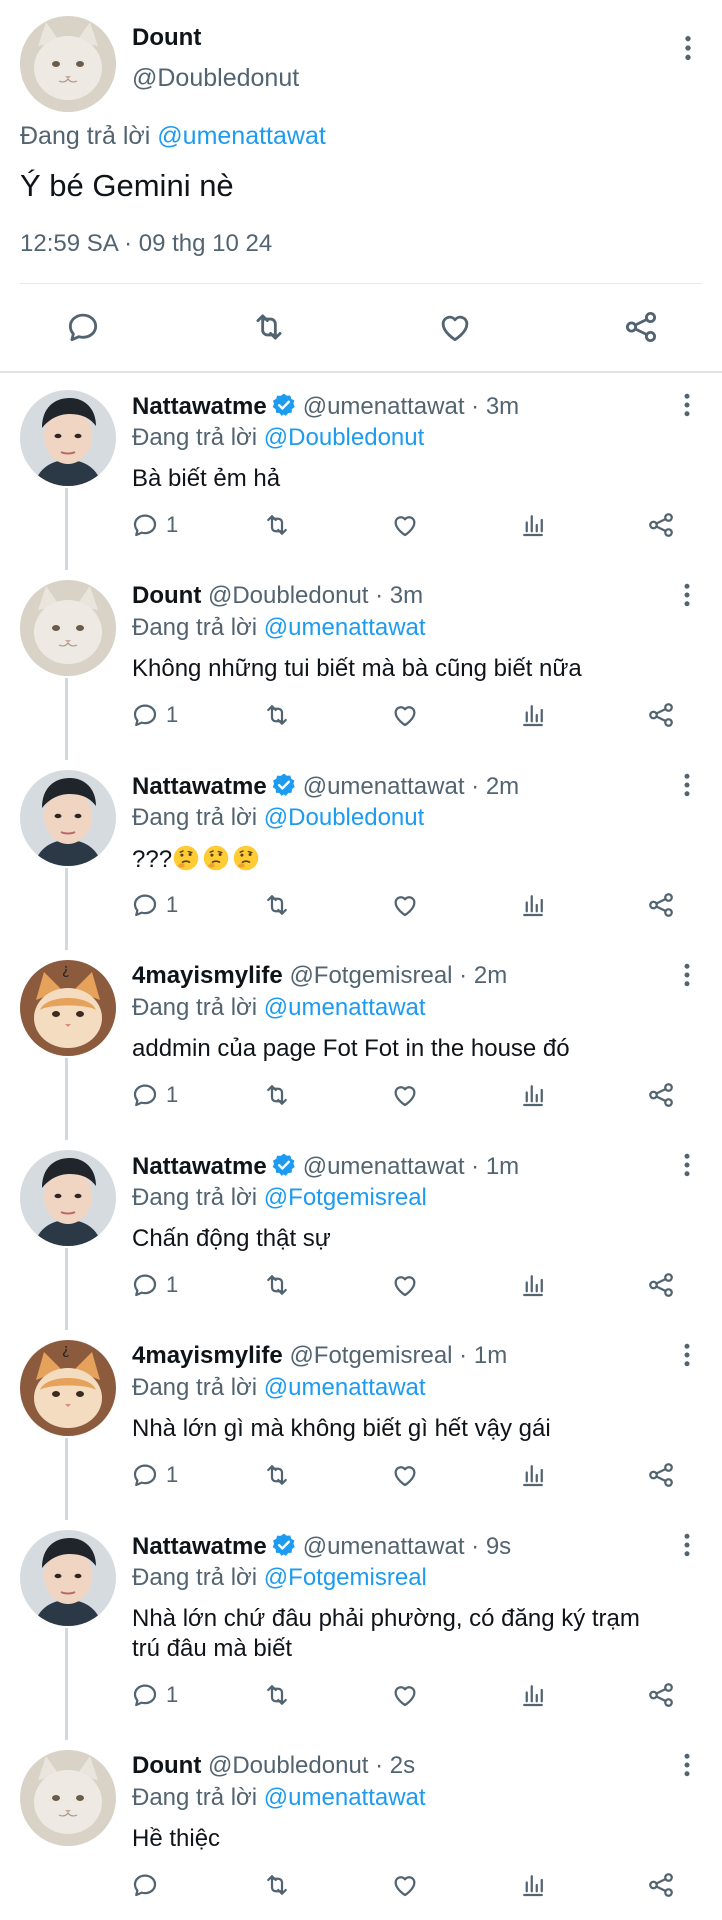  What do you see at coordinates (215, 78) in the screenshot?
I see `author-handle: @Doubledonut` at bounding box center [215, 78].